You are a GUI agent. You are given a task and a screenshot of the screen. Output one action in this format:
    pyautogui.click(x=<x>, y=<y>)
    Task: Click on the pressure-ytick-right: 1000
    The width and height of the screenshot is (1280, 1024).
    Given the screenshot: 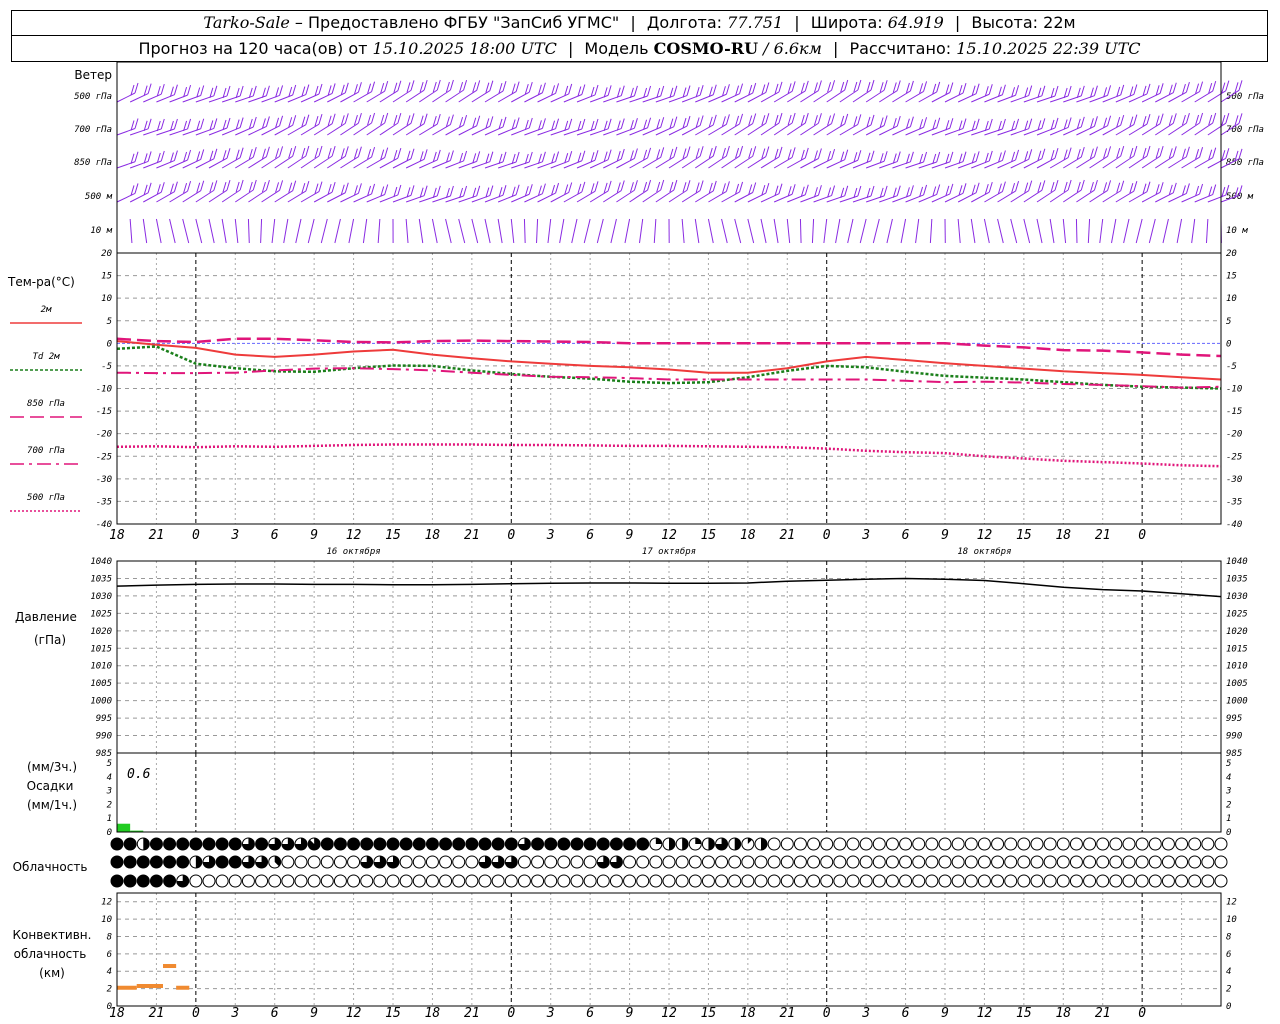 What is the action you would take?
    pyautogui.click(x=1237, y=702)
    